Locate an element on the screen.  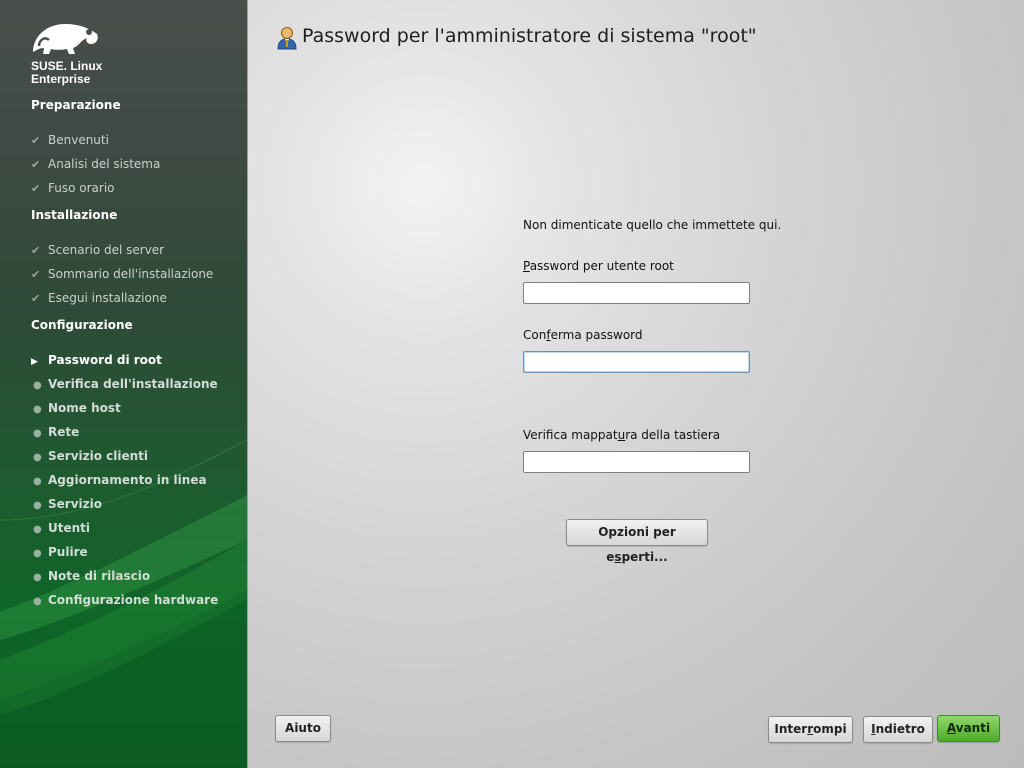
sidebar-step-utenti: ● Utenti is located at coordinates (60, 528).